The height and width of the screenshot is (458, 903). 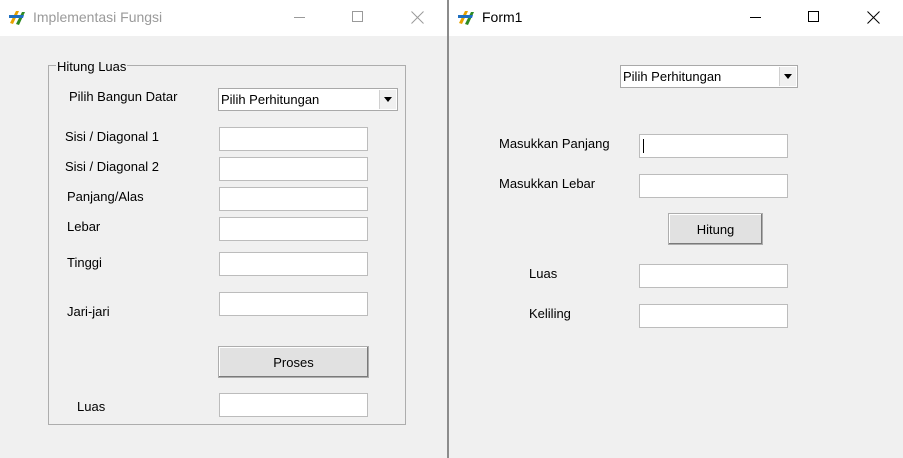 I want to click on bangun-datar-select: Pilih Perhitungan, so click(x=308, y=99).